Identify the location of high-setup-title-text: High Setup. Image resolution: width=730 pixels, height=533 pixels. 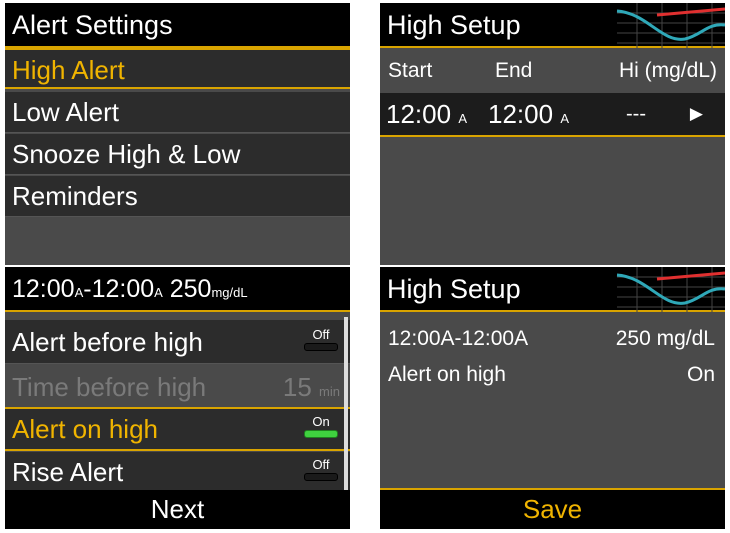
(454, 25).